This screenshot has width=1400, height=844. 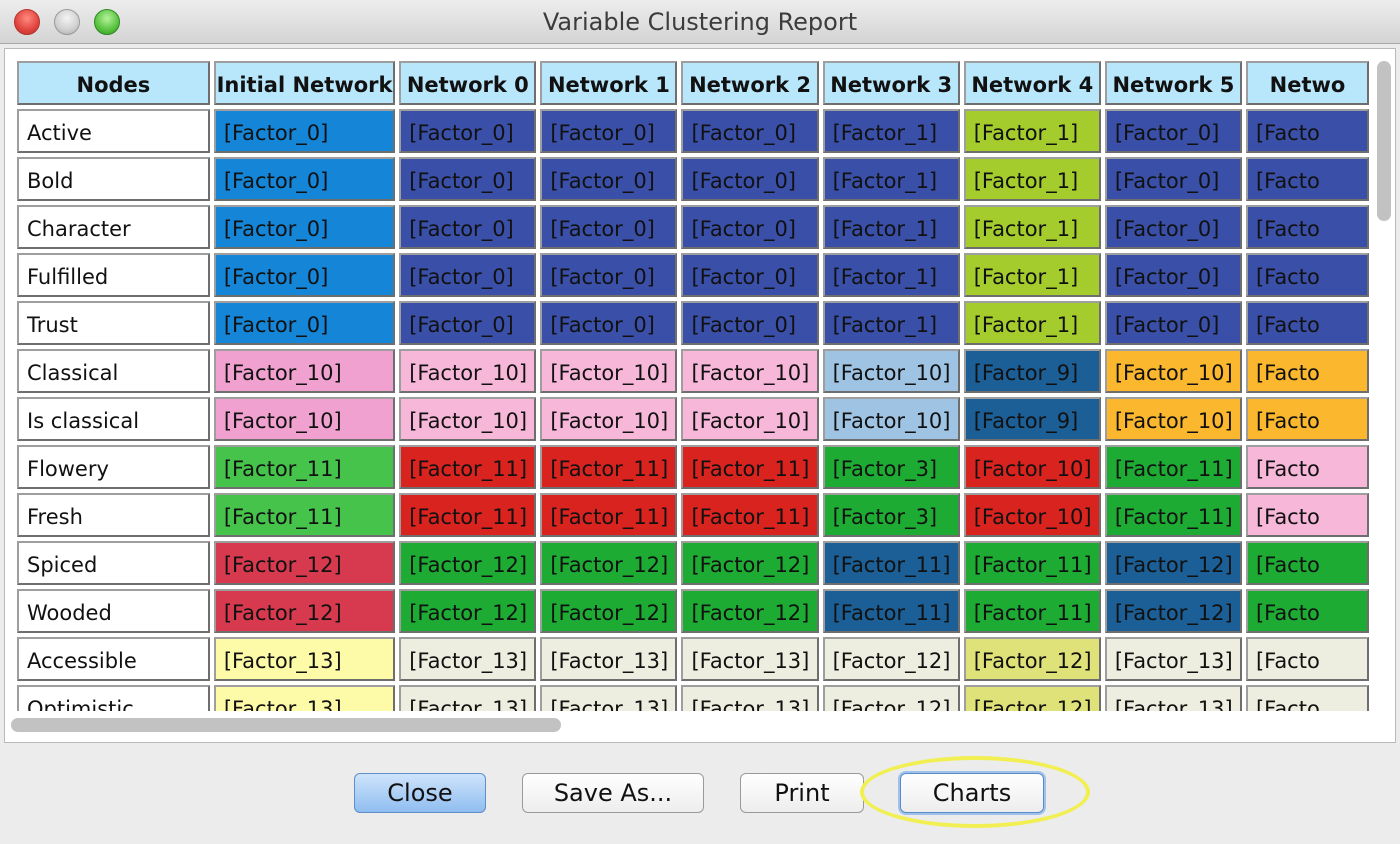 What do you see at coordinates (420, 793) in the screenshot?
I see `close-button: Close` at bounding box center [420, 793].